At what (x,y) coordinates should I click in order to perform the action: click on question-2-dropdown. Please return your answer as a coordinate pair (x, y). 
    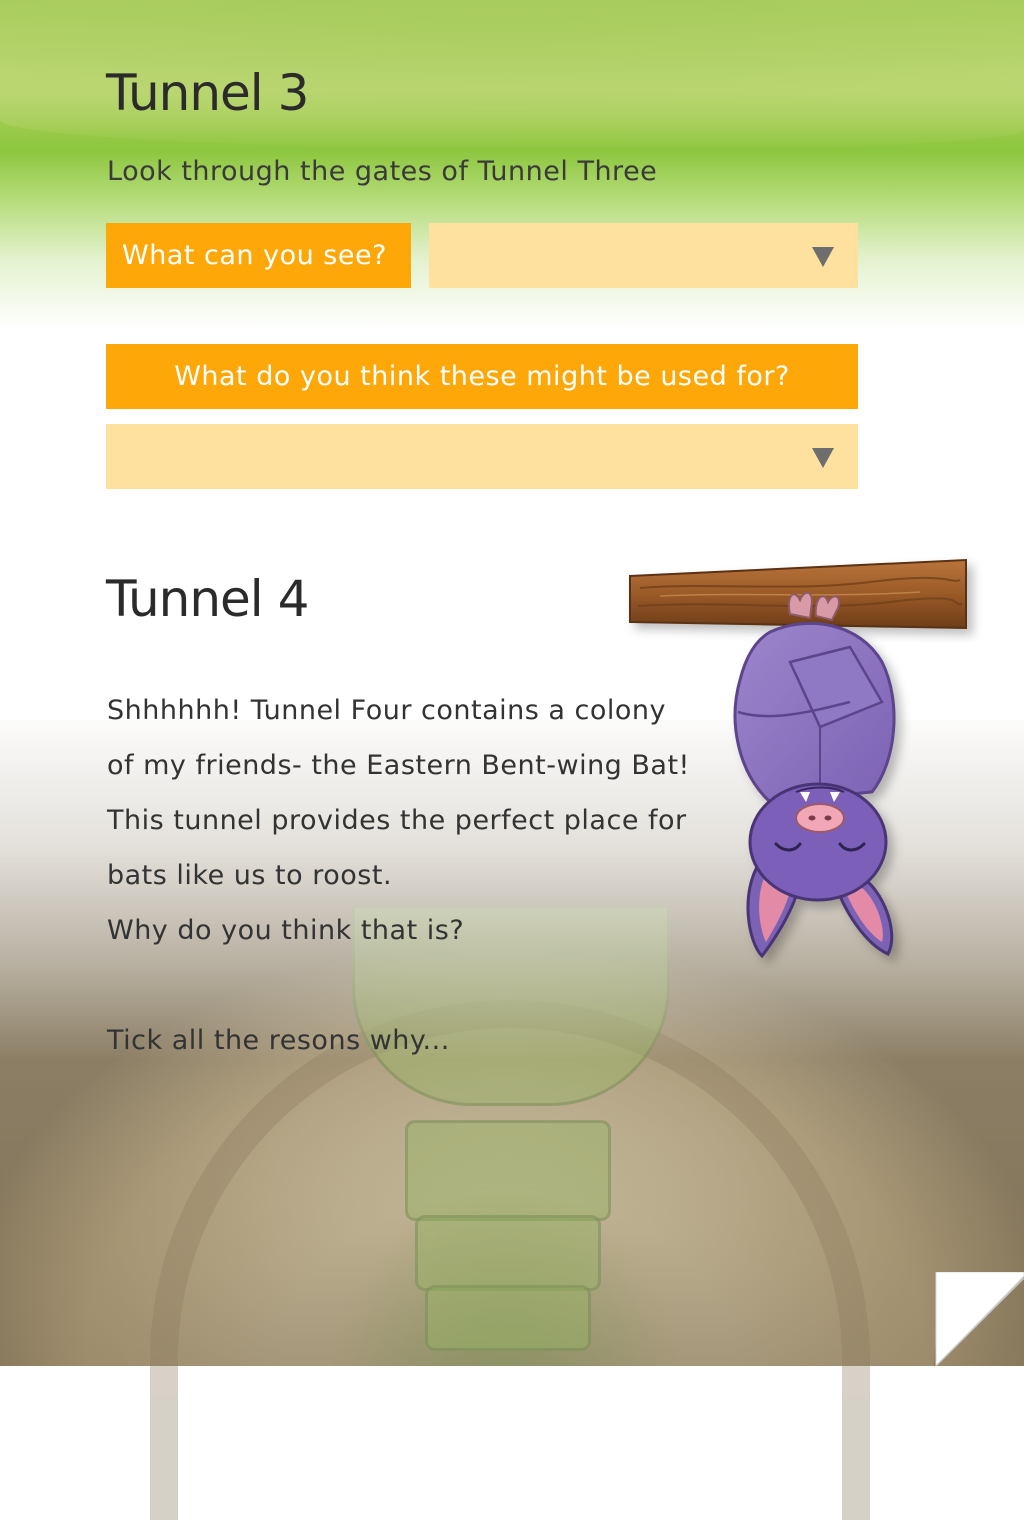
    Looking at the image, I should click on (482, 456).